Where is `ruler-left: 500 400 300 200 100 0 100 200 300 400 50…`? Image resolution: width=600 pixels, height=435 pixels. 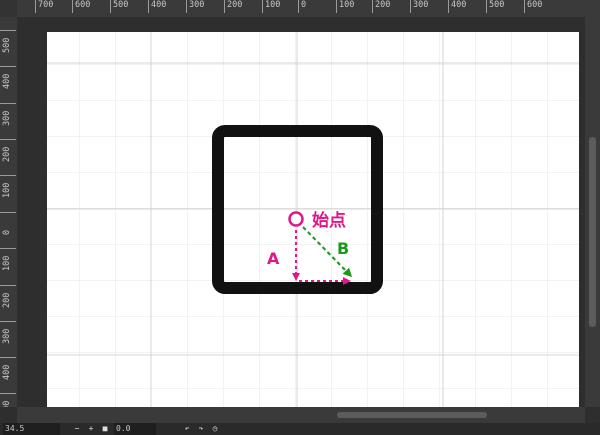 ruler-left: 500 400 300 200 100 0 100 200 300 400 50… is located at coordinates (8, 212).